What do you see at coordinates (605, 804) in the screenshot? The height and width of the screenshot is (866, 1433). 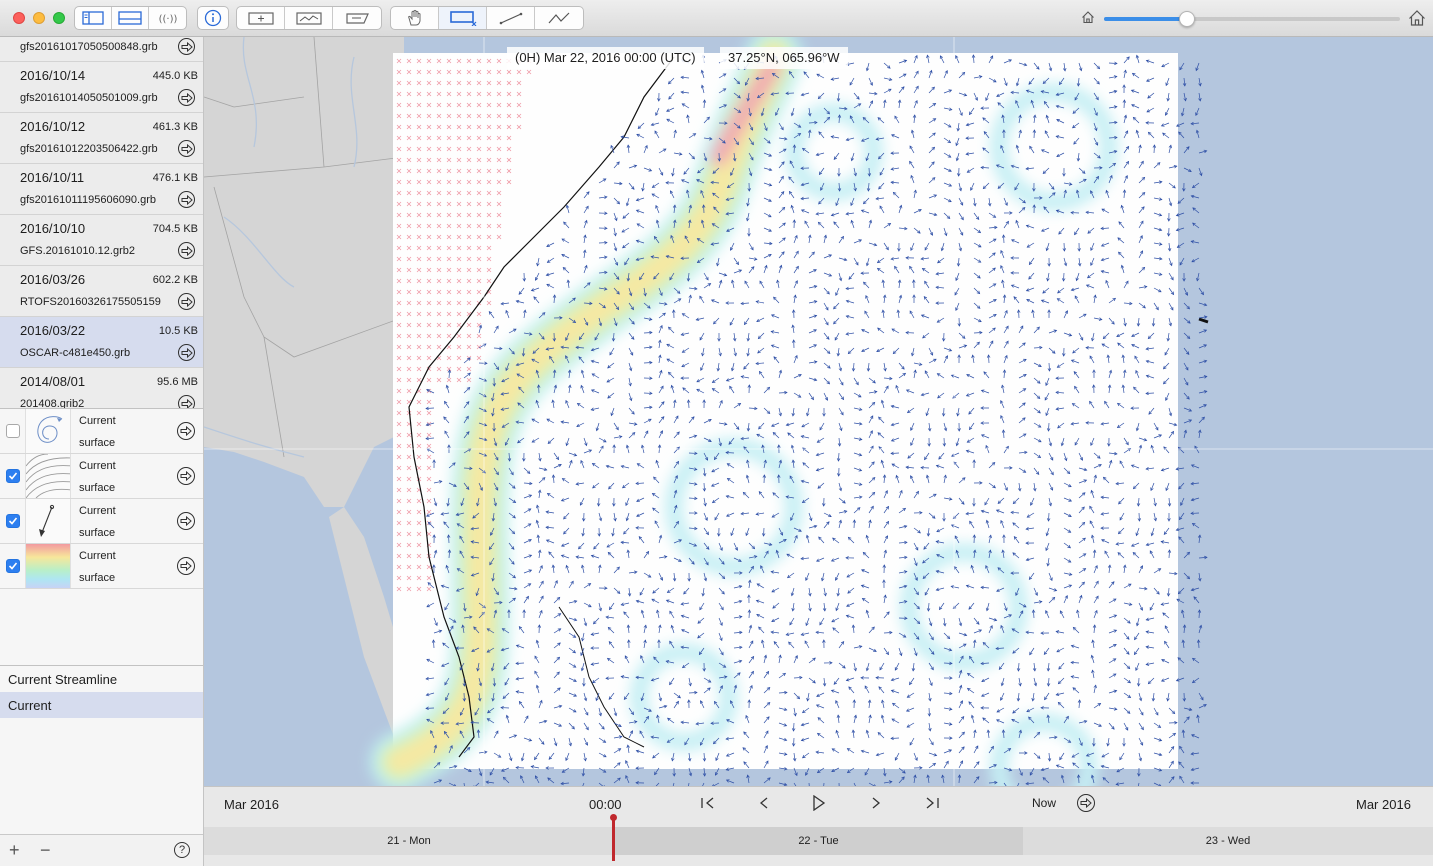 I see `timeline-current-time: 00:00` at bounding box center [605, 804].